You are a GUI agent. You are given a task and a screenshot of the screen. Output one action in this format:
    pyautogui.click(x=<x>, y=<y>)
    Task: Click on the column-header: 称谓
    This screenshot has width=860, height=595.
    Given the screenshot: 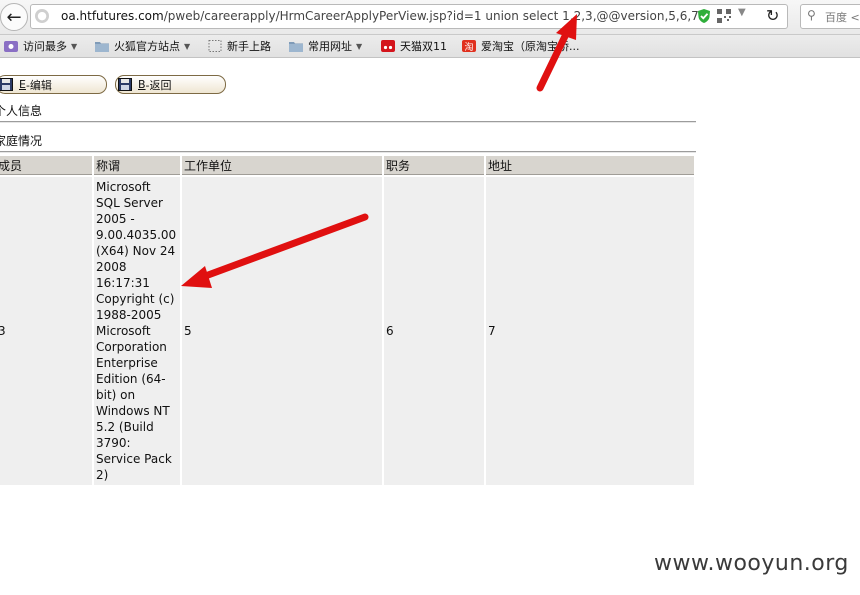 What is the action you would take?
    pyautogui.click(x=137, y=165)
    